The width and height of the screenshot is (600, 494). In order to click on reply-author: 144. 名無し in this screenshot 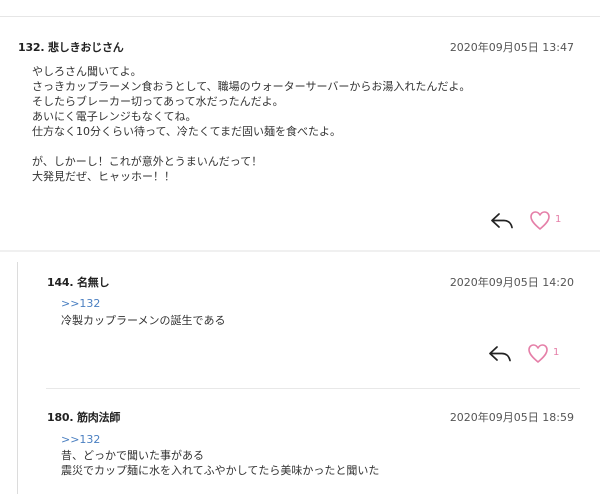, I will do `click(78, 282)`.